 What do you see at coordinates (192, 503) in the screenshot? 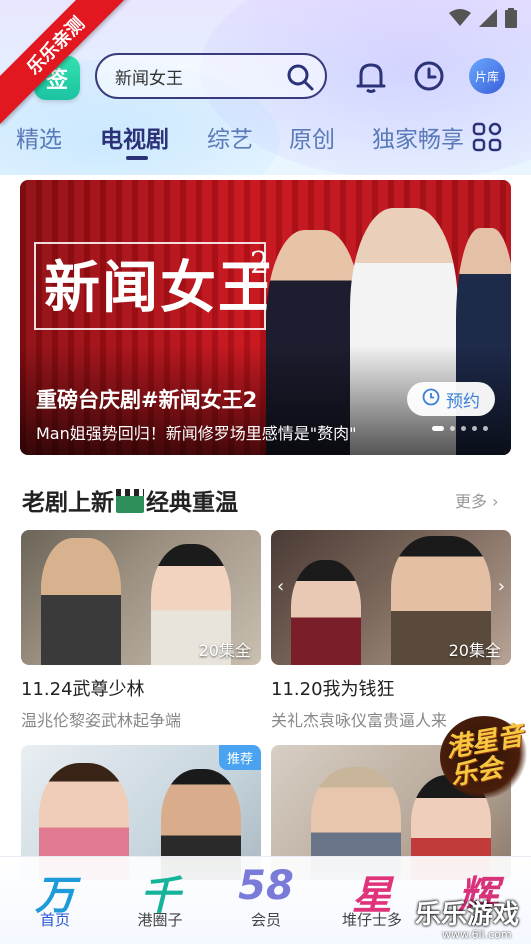
I see `section-title-part2: 经典重温` at bounding box center [192, 503].